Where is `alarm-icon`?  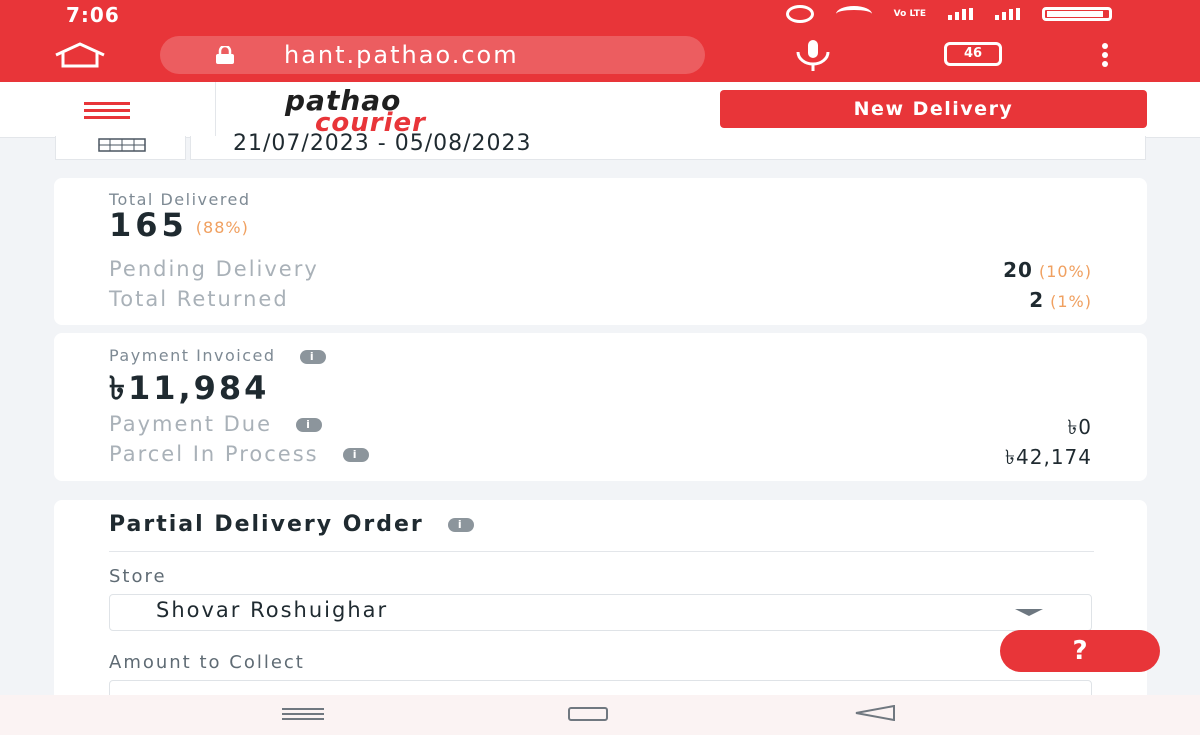 alarm-icon is located at coordinates (799, 14).